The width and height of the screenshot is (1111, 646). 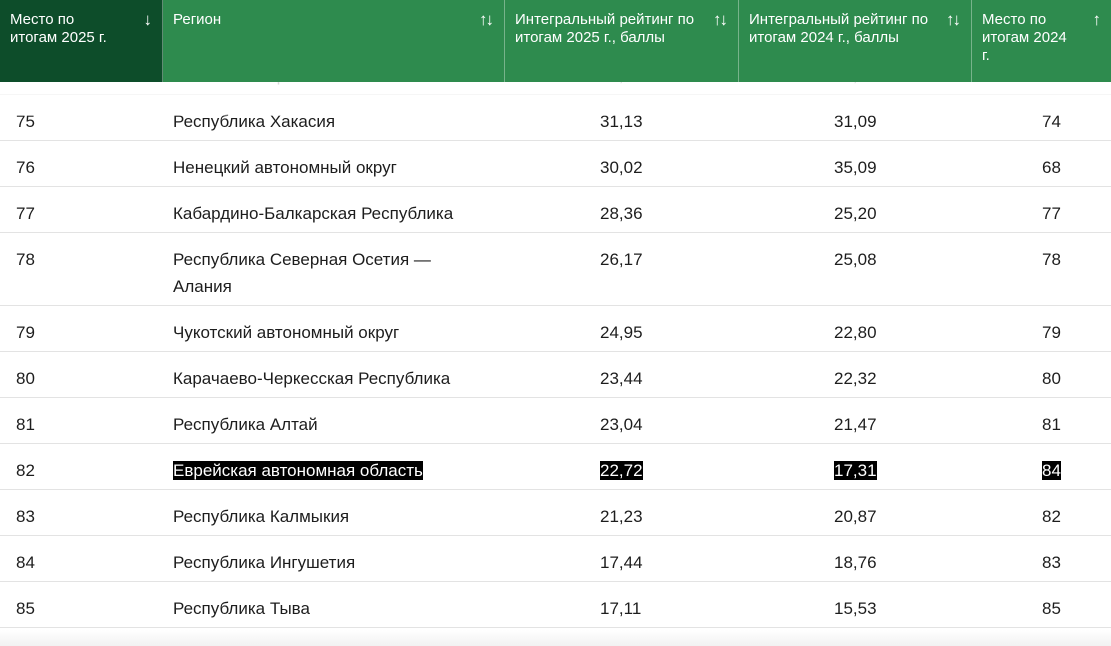 What do you see at coordinates (261, 516) in the screenshot?
I see `region-cell: Республика Калмыкия` at bounding box center [261, 516].